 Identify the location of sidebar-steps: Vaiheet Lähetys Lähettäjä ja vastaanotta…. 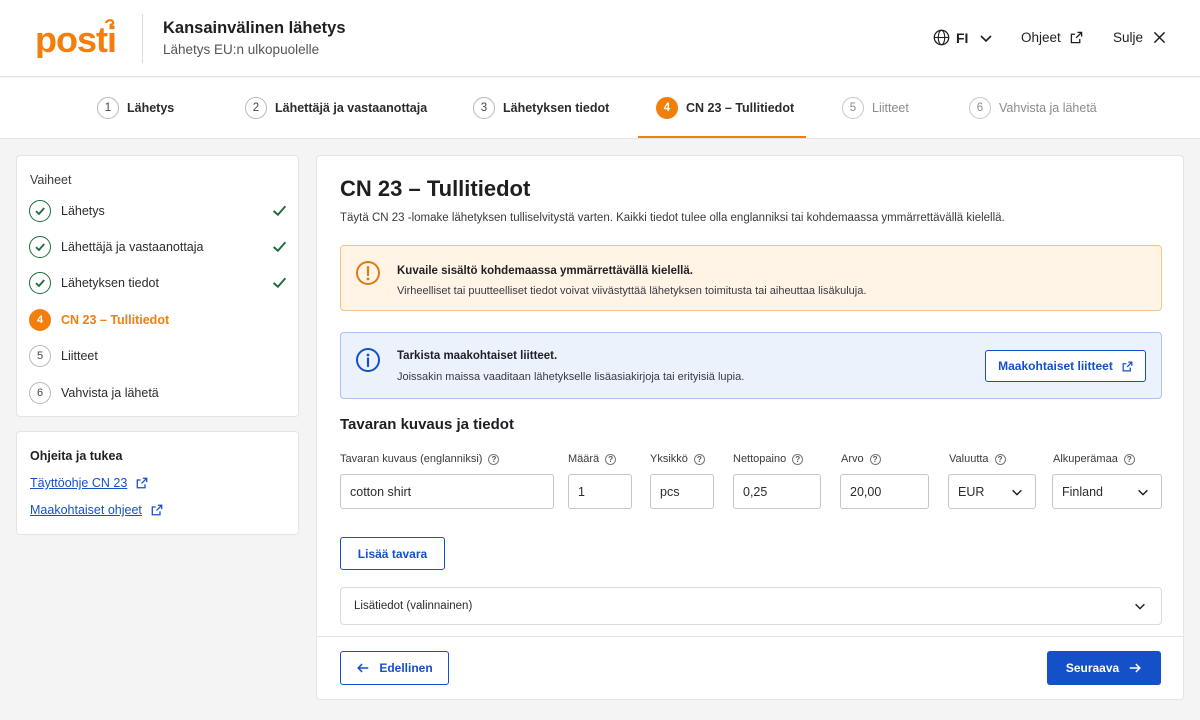
(157, 286).